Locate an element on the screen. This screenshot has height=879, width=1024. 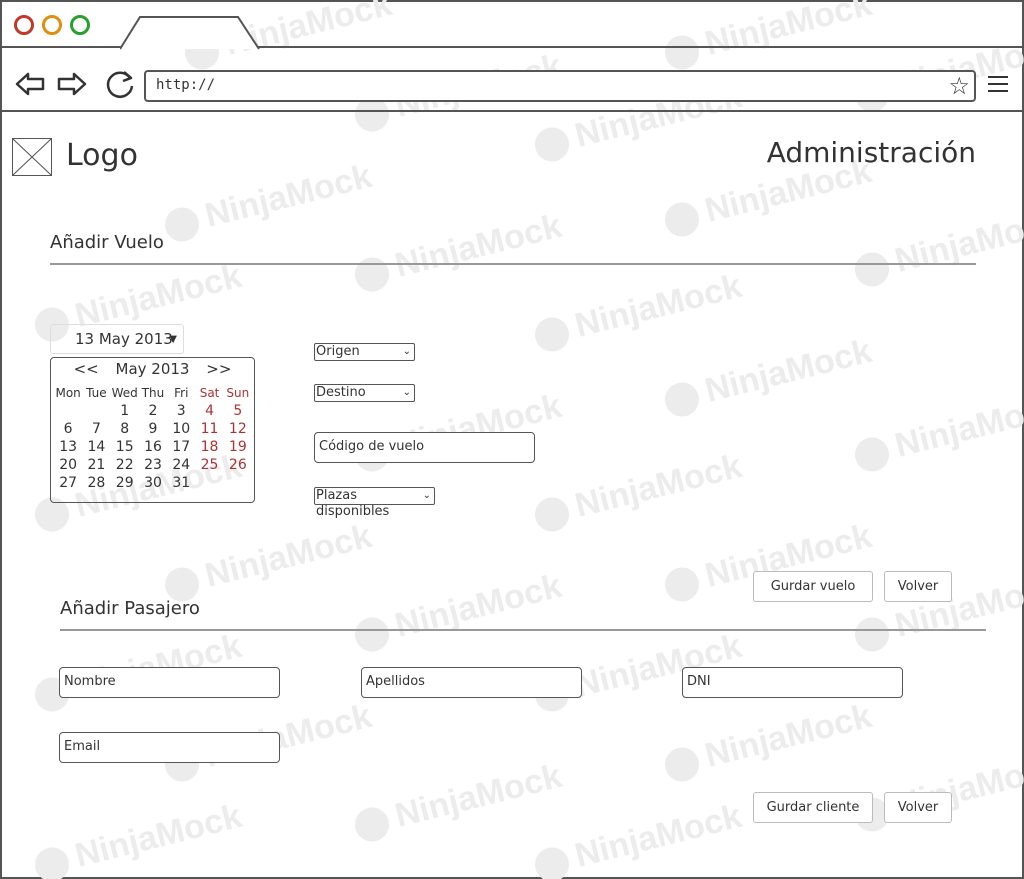
flight-code-input: Código de vuelo is located at coordinates (424, 447).